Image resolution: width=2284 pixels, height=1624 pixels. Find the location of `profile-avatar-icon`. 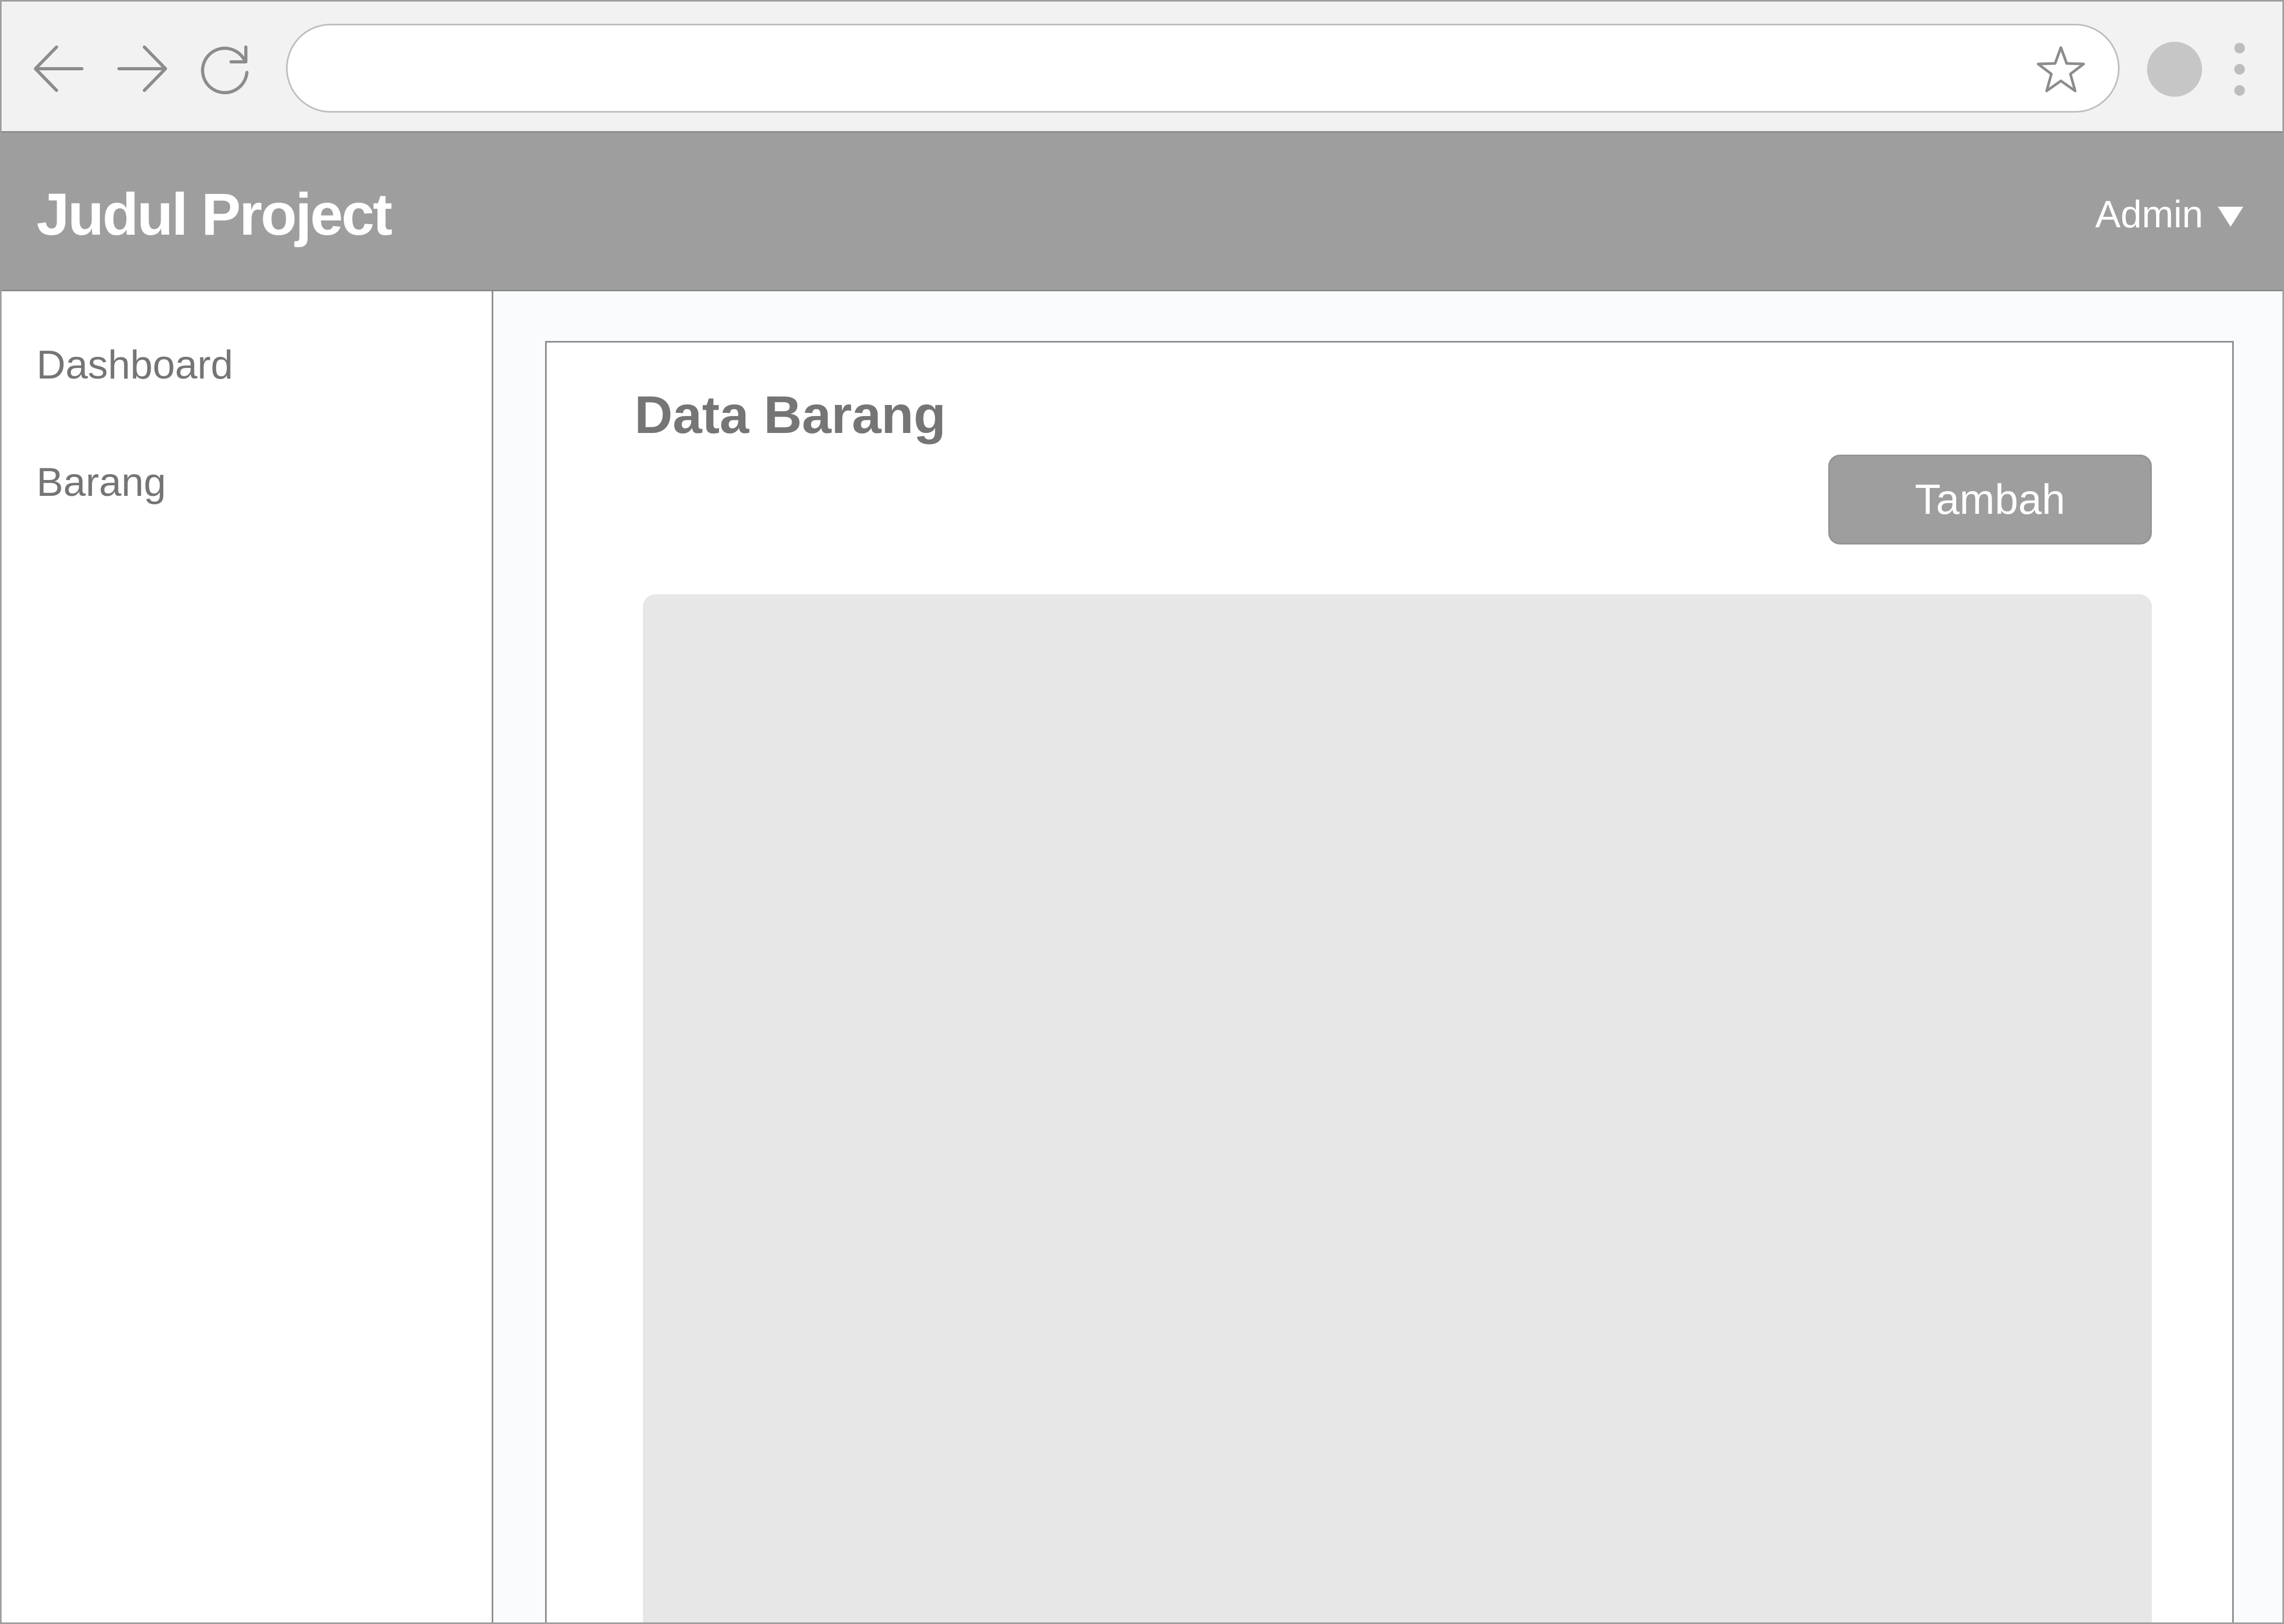

profile-avatar-icon is located at coordinates (2174, 69).